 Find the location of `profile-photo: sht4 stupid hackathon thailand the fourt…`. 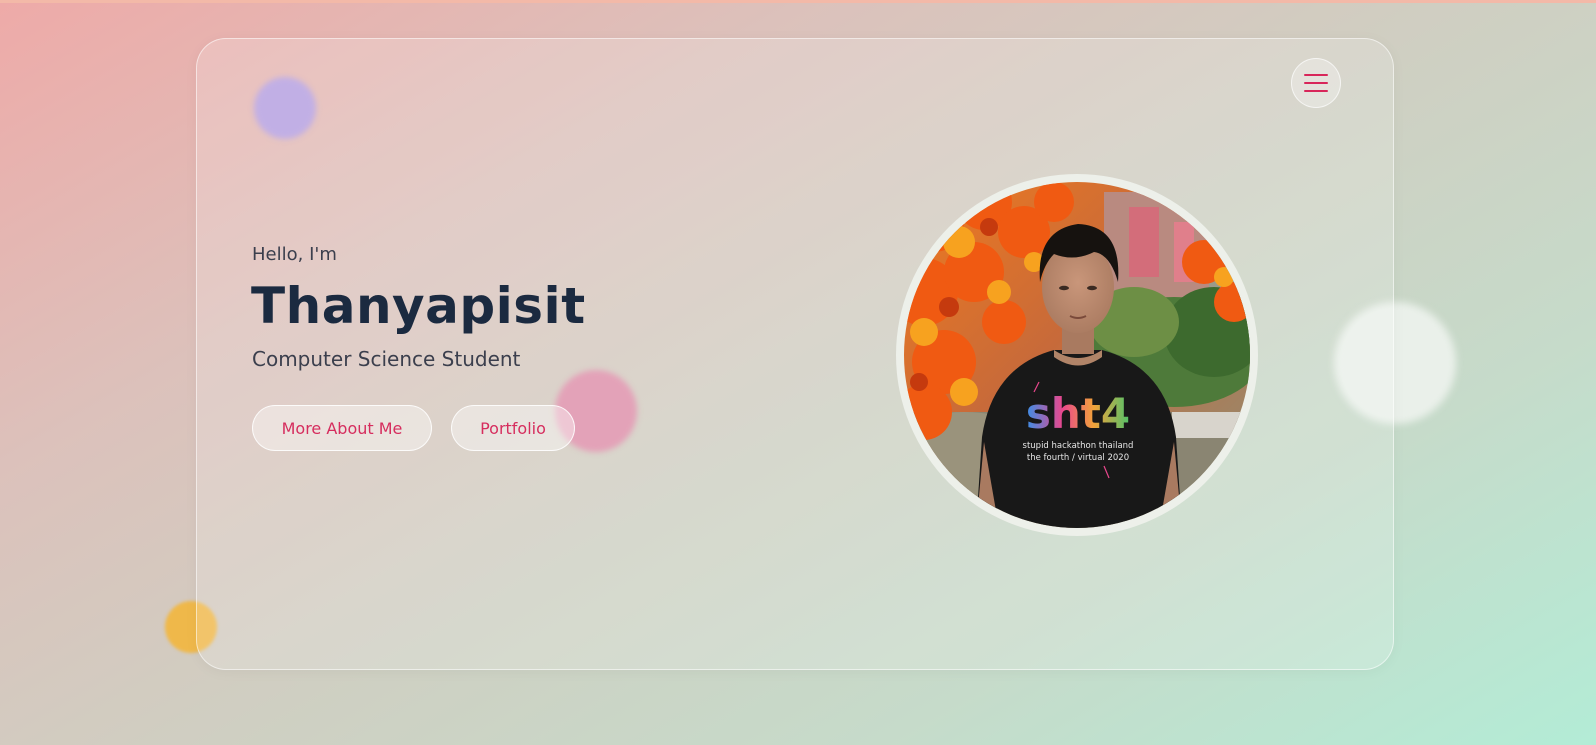

profile-photo: sht4 stupid hackathon thailand the fourt… is located at coordinates (1077, 355).